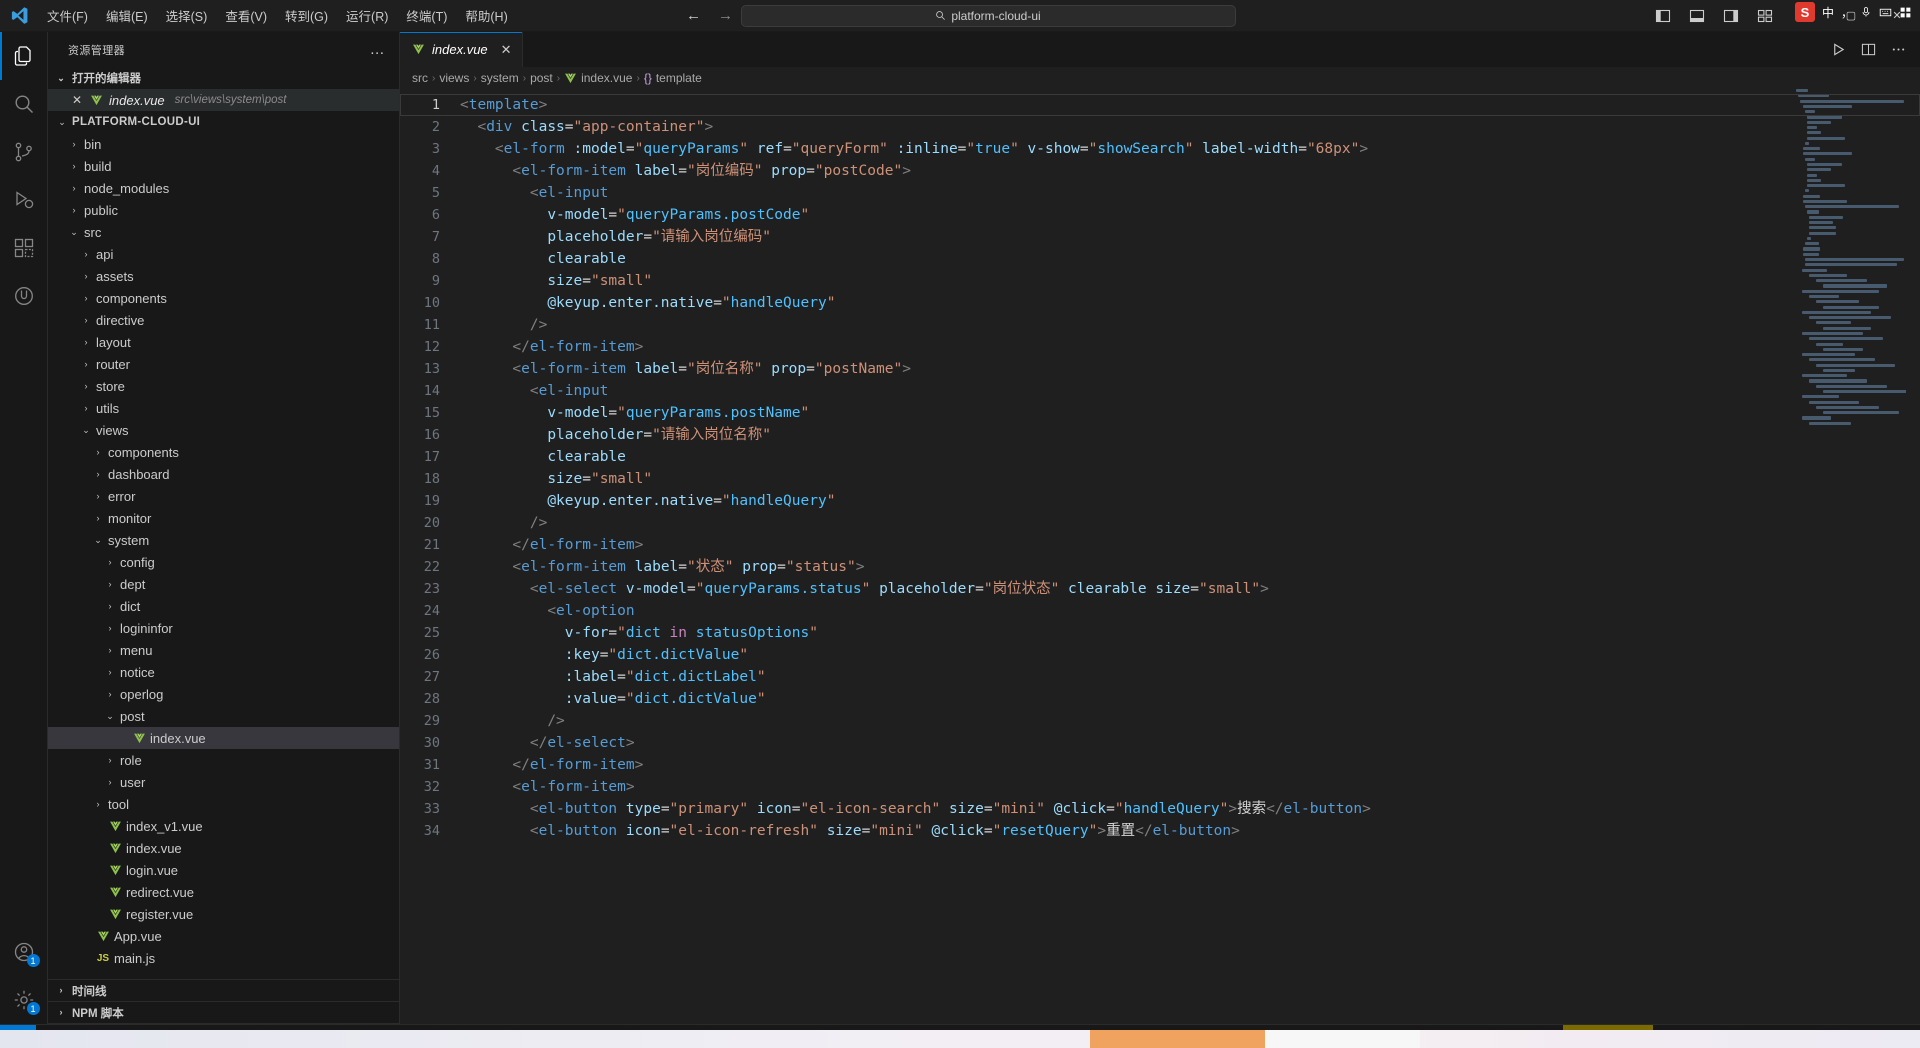 This screenshot has width=1920, height=1048. I want to click on tree-folder: › operlog, so click(223, 694).